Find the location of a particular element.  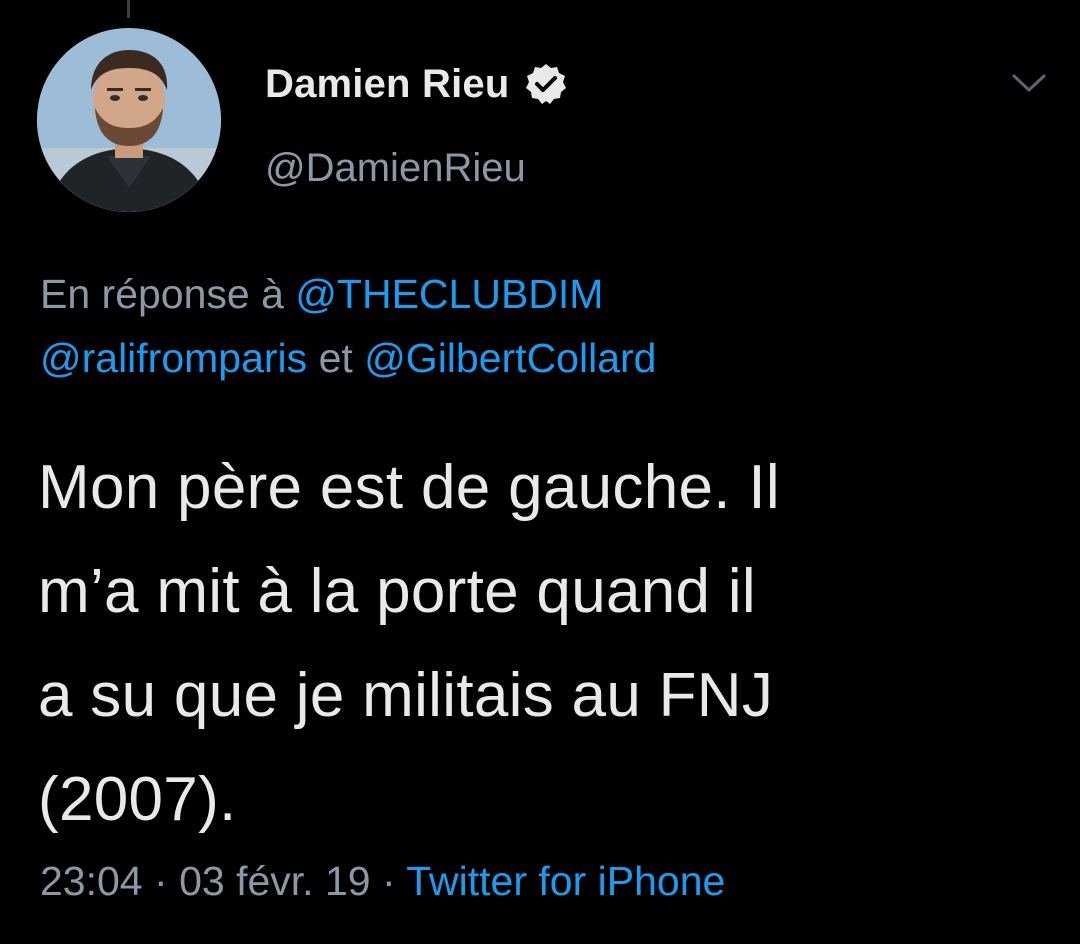

reply-line-2: @ralifromparis et @GilbertCollard is located at coordinates (540, 358).